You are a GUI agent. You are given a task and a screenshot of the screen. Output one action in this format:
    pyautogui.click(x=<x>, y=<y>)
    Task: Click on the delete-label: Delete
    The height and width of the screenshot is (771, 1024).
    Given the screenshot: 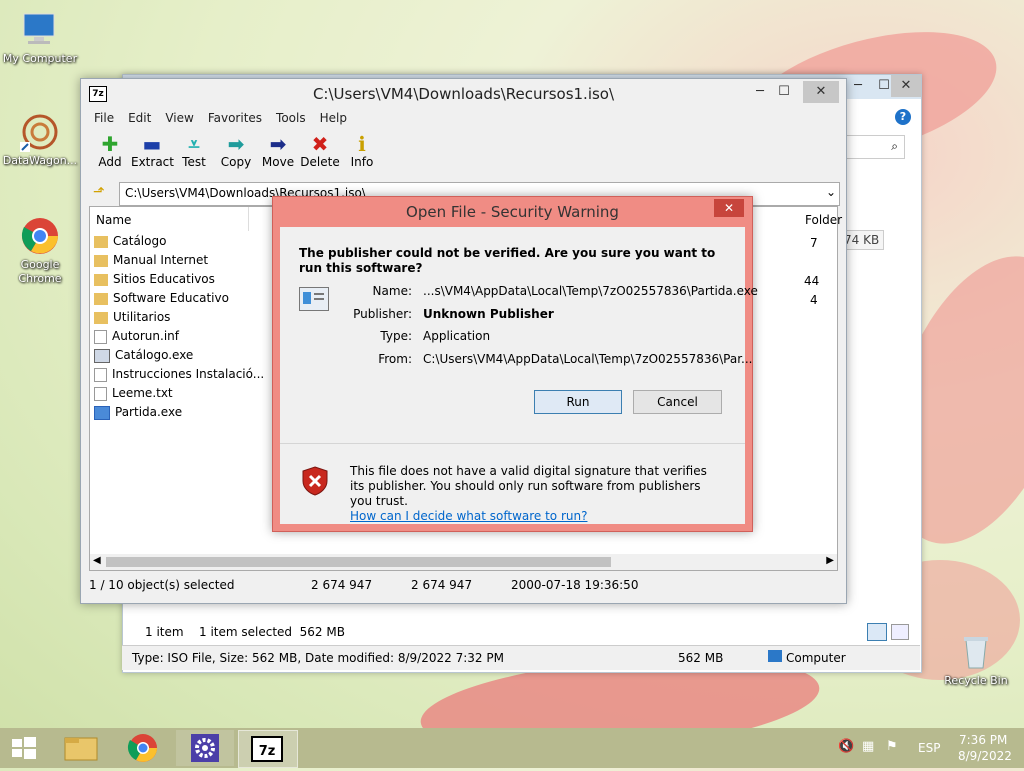 What is the action you would take?
    pyautogui.click(x=320, y=162)
    